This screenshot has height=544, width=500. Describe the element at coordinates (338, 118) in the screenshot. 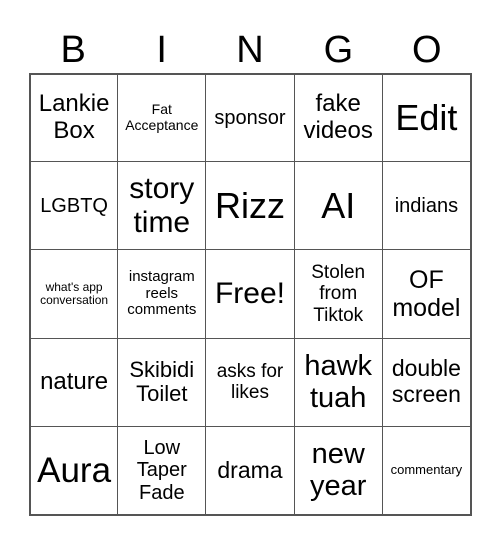

I see `bingo-cell: fake videos` at that location.